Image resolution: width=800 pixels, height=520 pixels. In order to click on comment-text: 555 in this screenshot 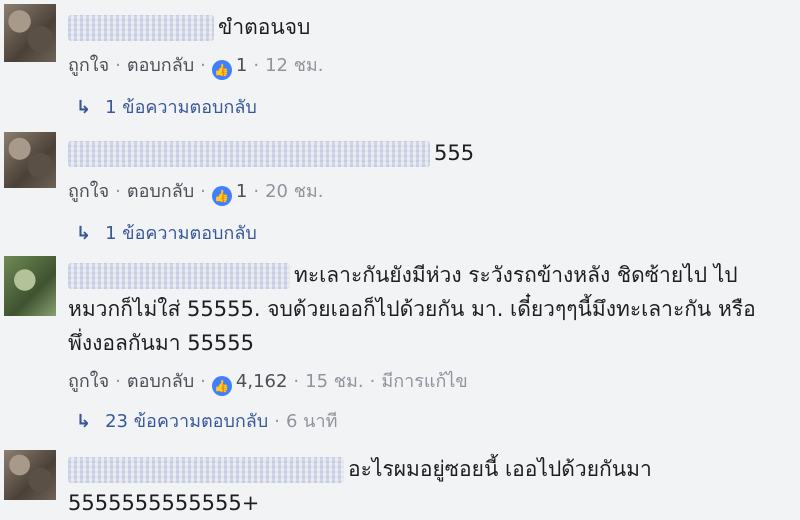, I will do `click(454, 153)`.